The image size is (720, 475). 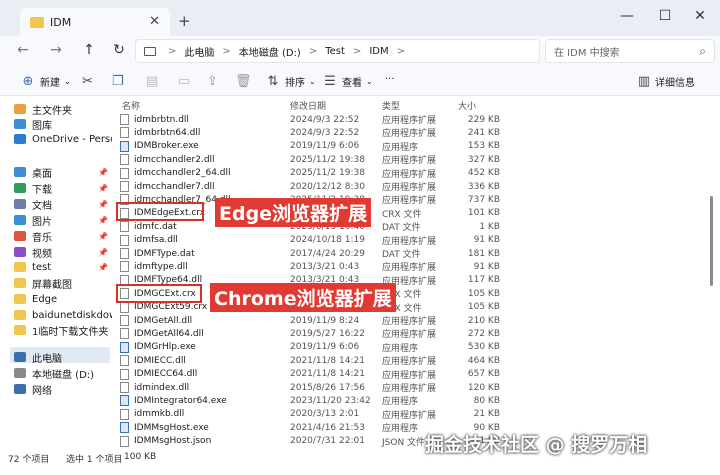 What do you see at coordinates (467, 105) in the screenshot?
I see `column-header-size: 大小` at bounding box center [467, 105].